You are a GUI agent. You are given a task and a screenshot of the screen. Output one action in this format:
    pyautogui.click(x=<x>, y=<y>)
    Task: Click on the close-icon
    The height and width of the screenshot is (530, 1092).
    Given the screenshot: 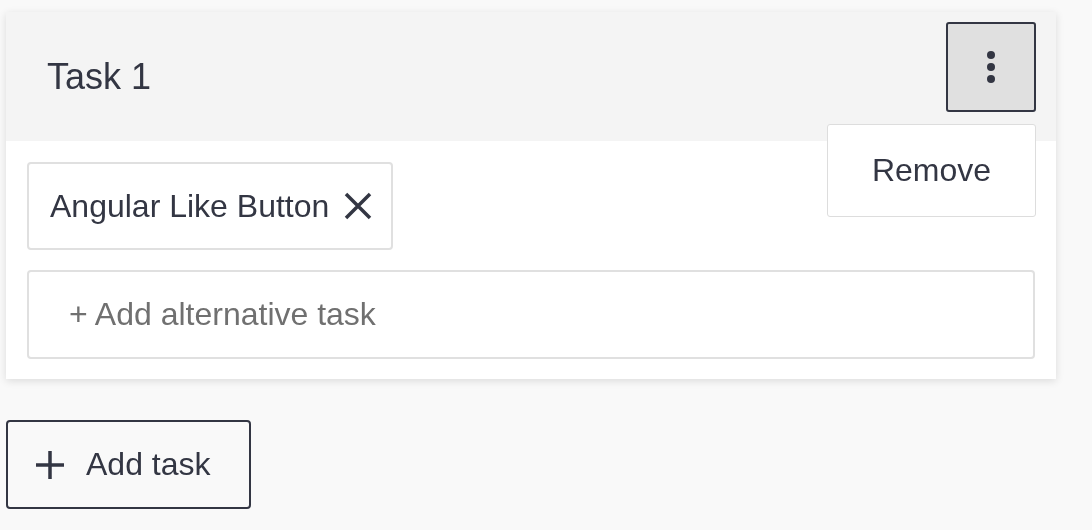 What is the action you would take?
    pyautogui.click(x=358, y=206)
    